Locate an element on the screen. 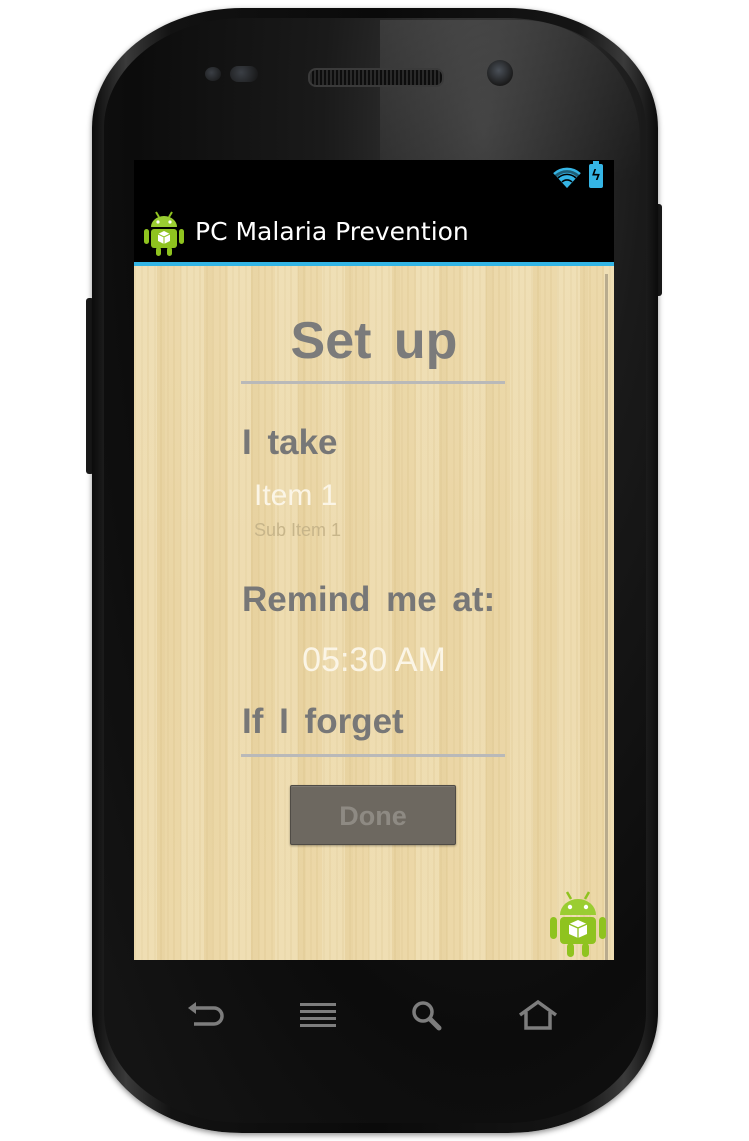 Image resolution: width=749 pixels, height=1141 pixels. reminder-time-picker: 05:30 AM is located at coordinates (374, 660).